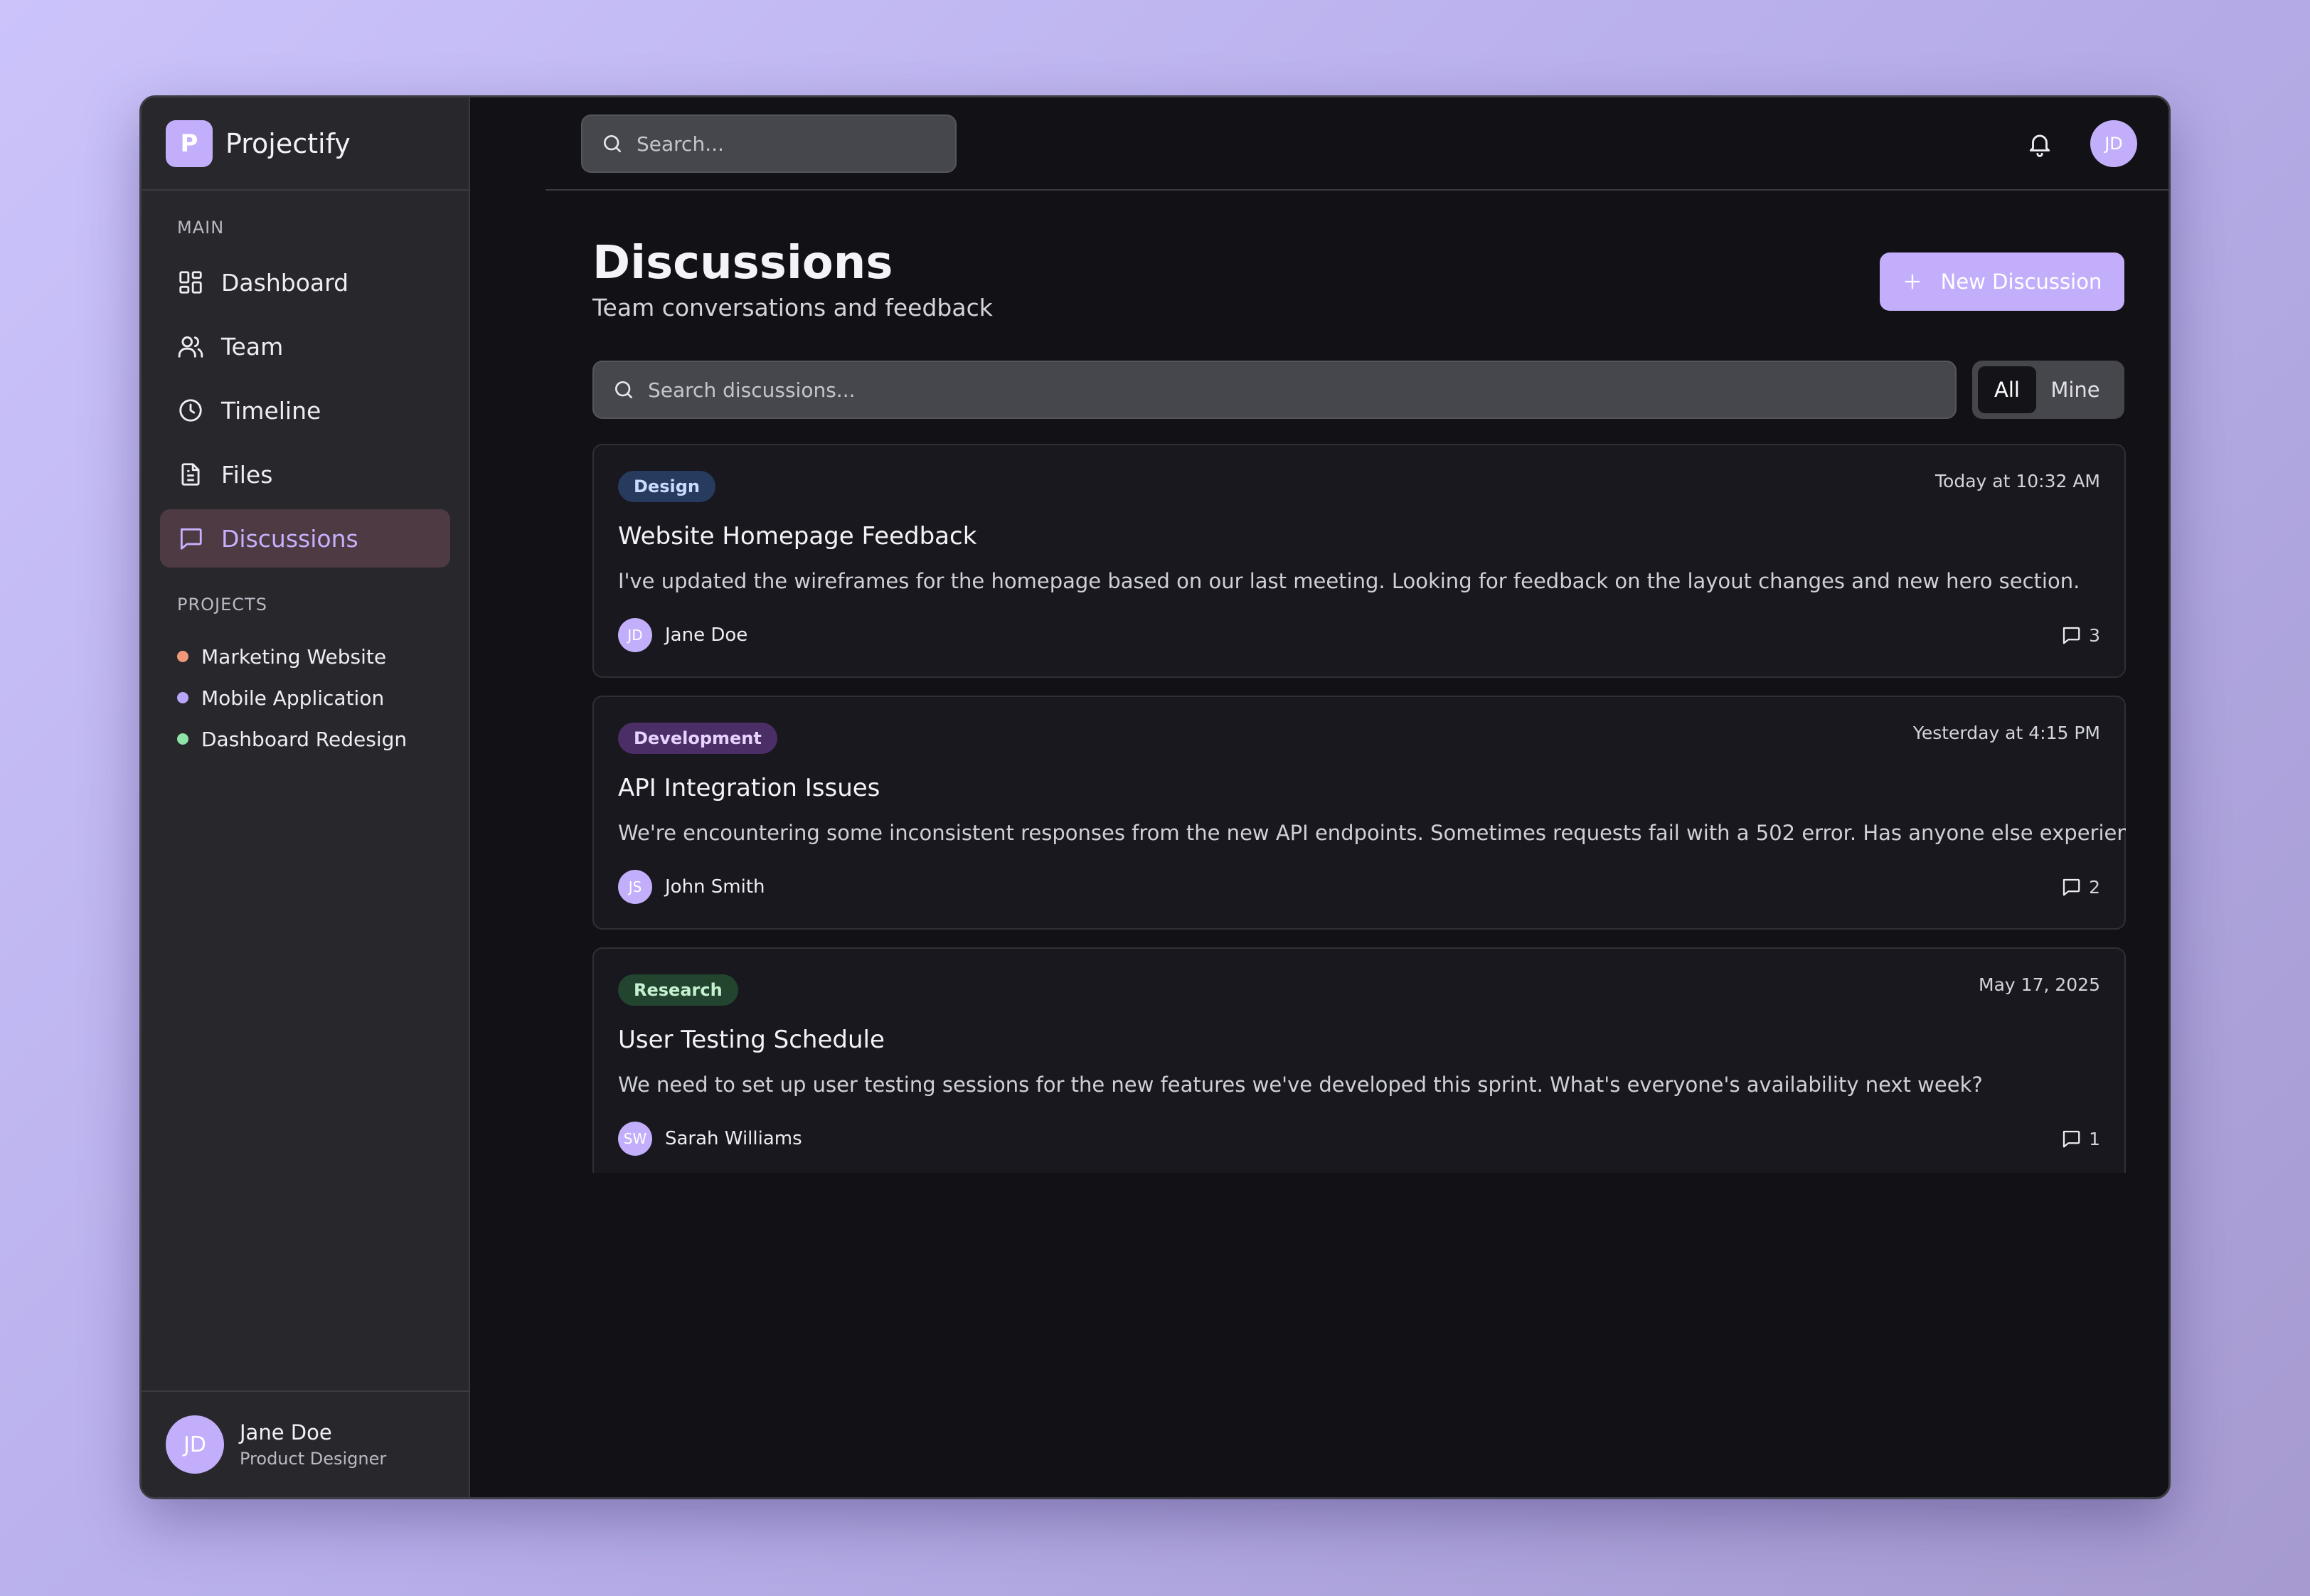 Image resolution: width=2310 pixels, height=1596 pixels. I want to click on discussion-title: API Integration Issues, so click(1359, 788).